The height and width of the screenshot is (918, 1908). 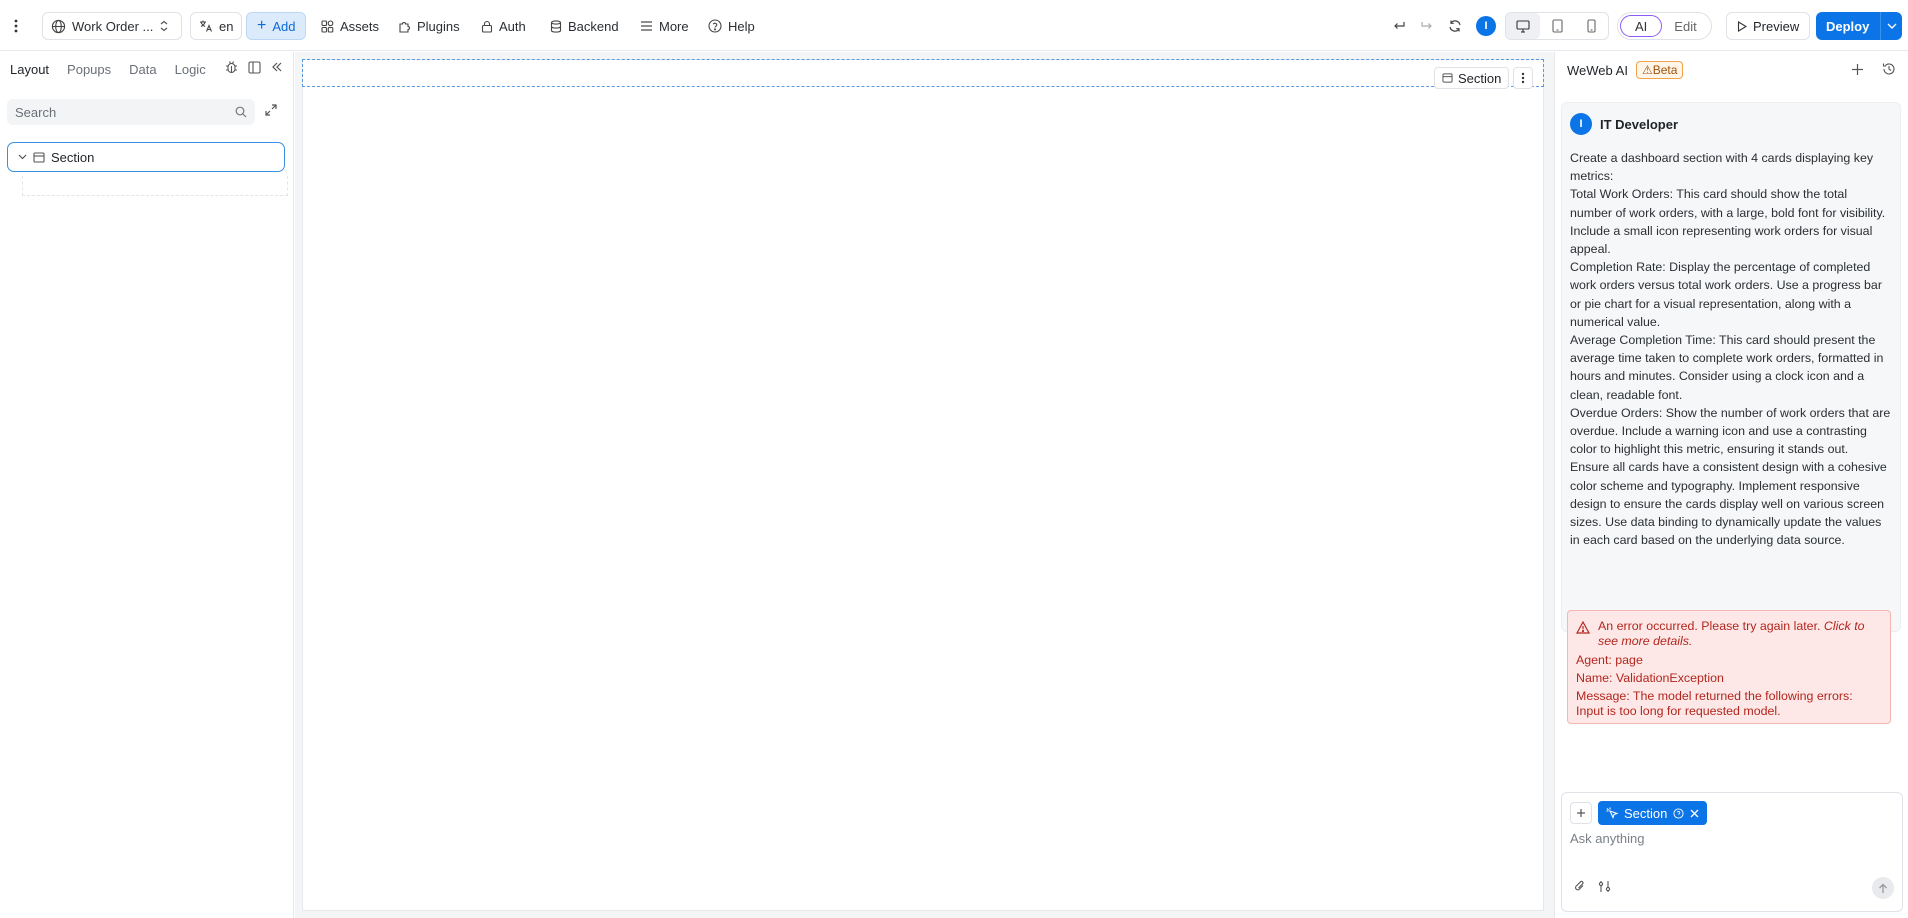 What do you see at coordinates (22, 157) in the screenshot?
I see `chevron-down-icon` at bounding box center [22, 157].